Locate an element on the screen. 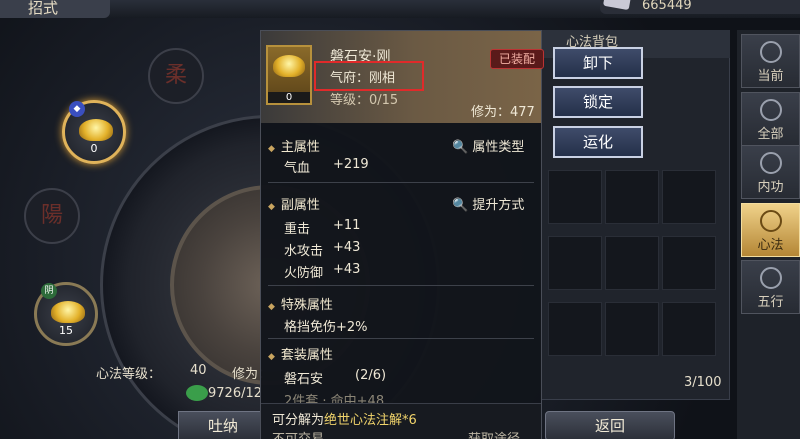 The width and height of the screenshot is (800, 439). method-level-value: 40 is located at coordinates (198, 370).